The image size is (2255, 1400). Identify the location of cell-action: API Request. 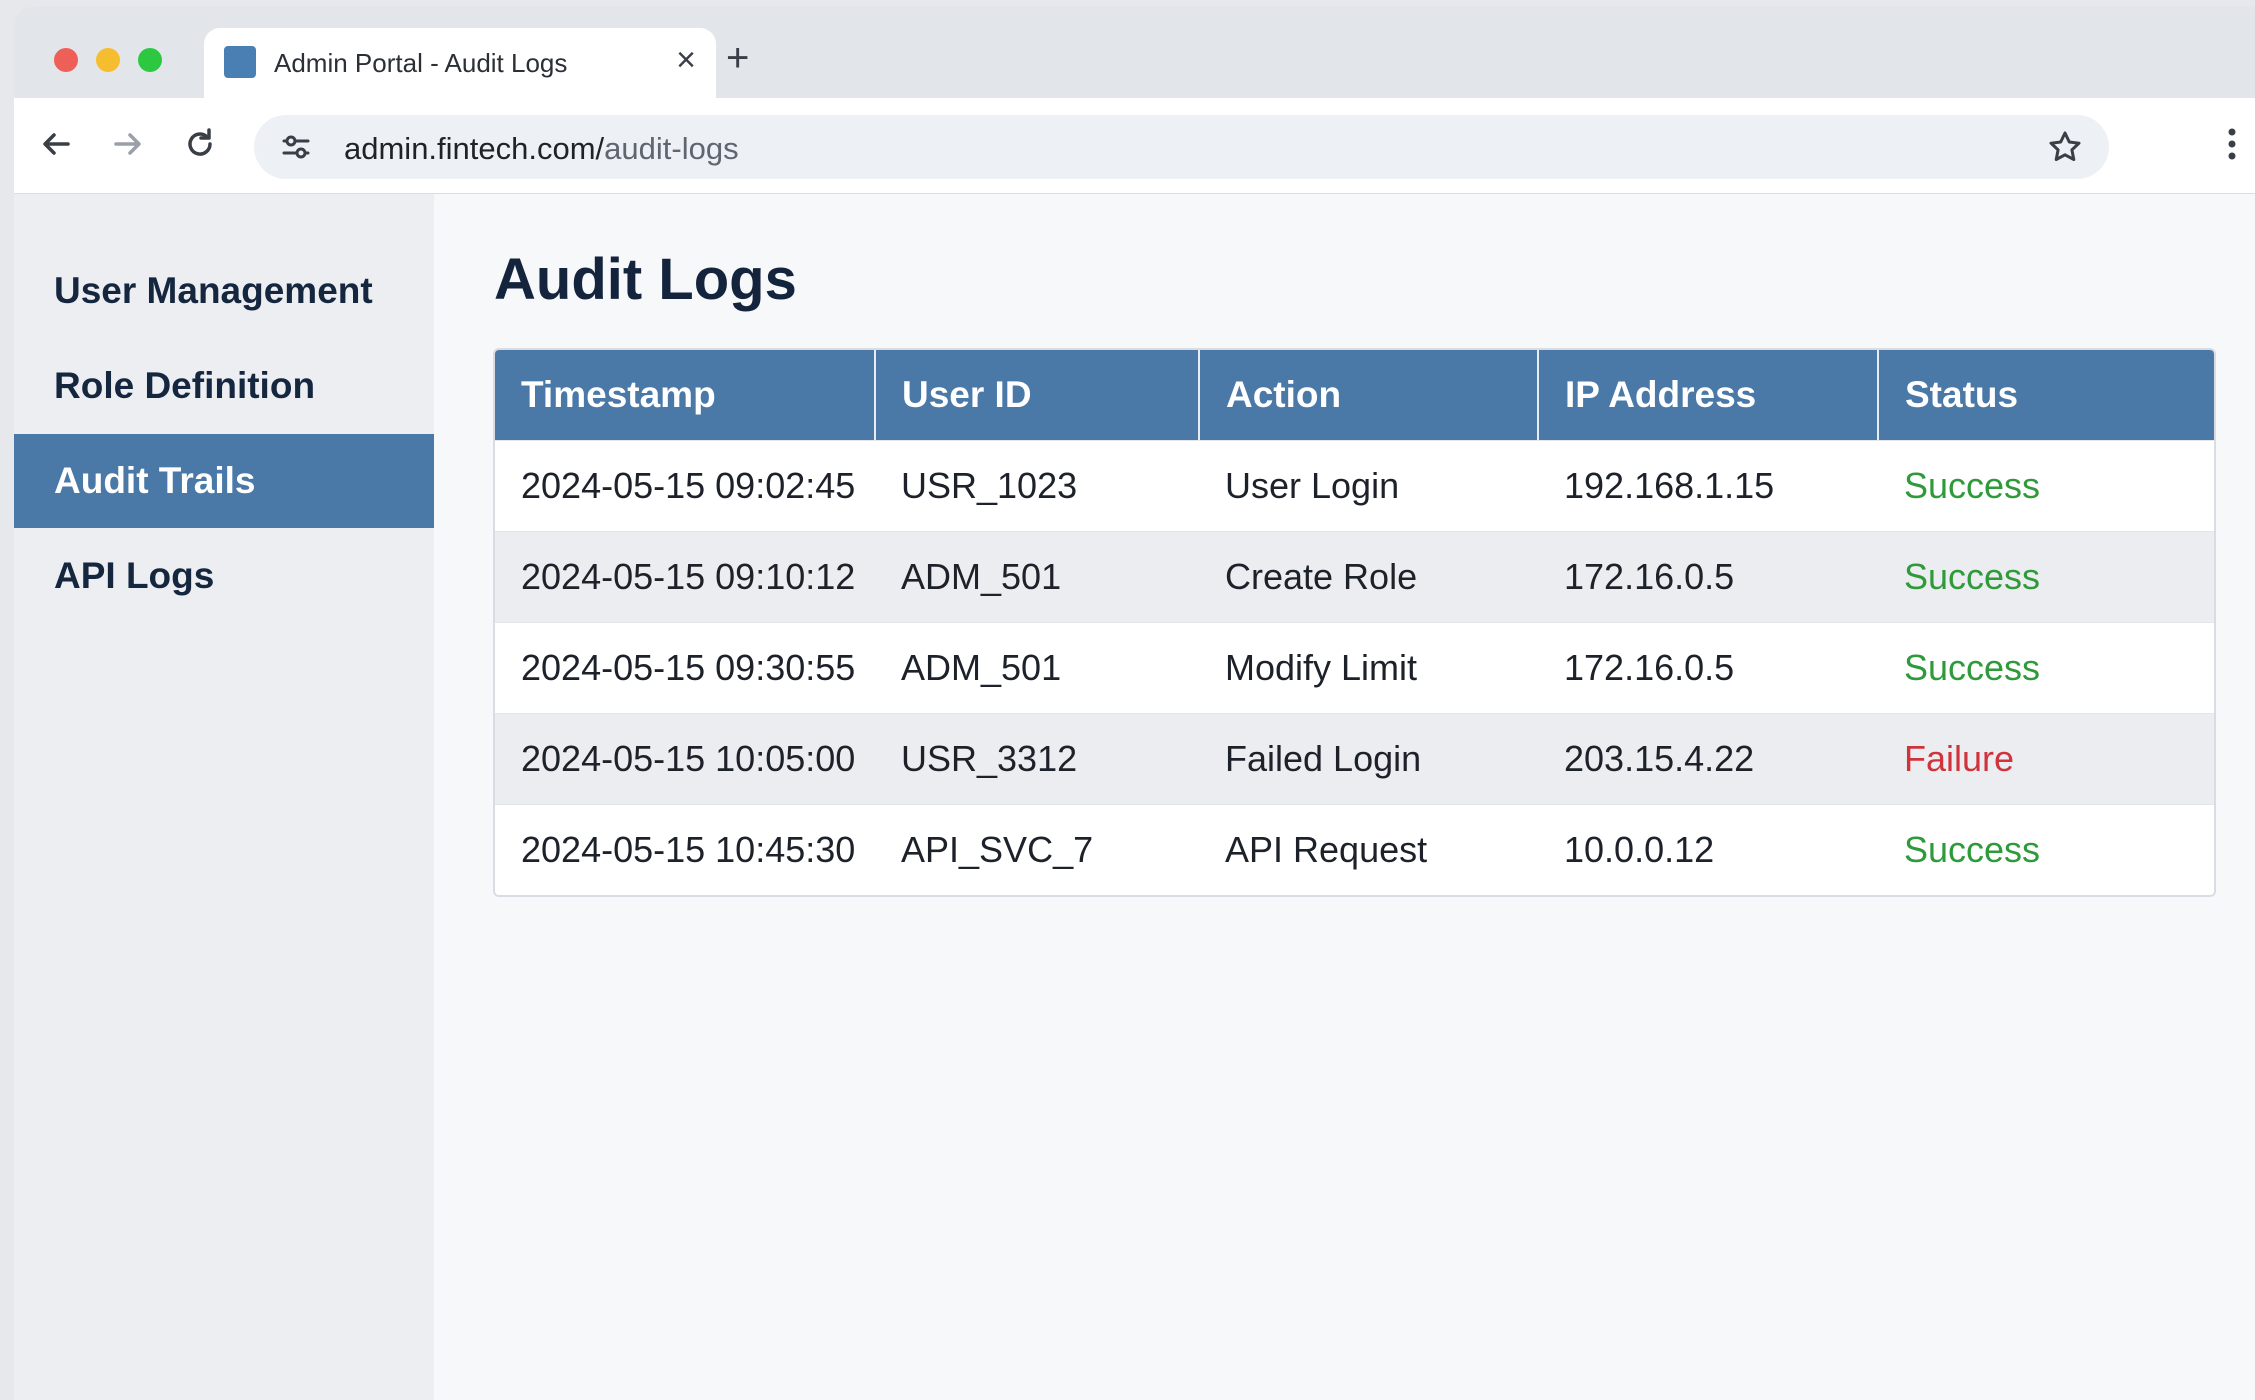
(1368, 849).